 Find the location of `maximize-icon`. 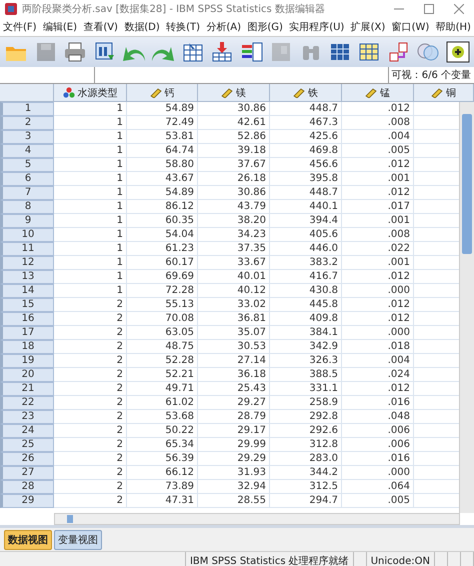

maximize-icon is located at coordinates (429, 9).